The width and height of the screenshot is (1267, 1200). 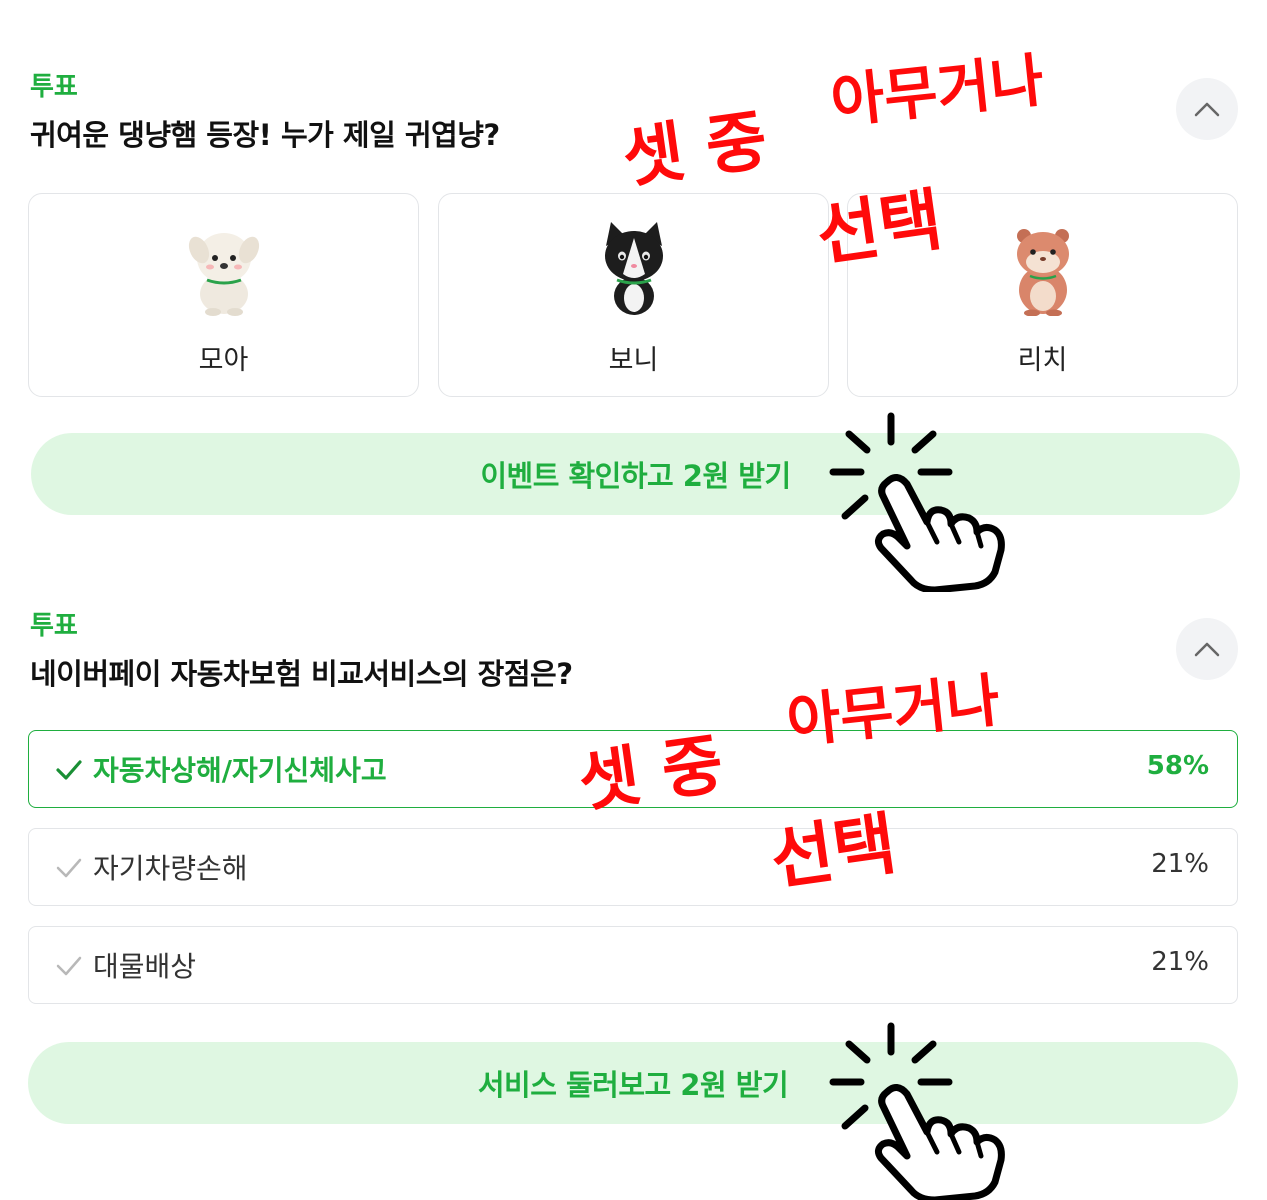 I want to click on poll-option: 자동차상해/자기신체사고 58%, so click(x=633, y=769).